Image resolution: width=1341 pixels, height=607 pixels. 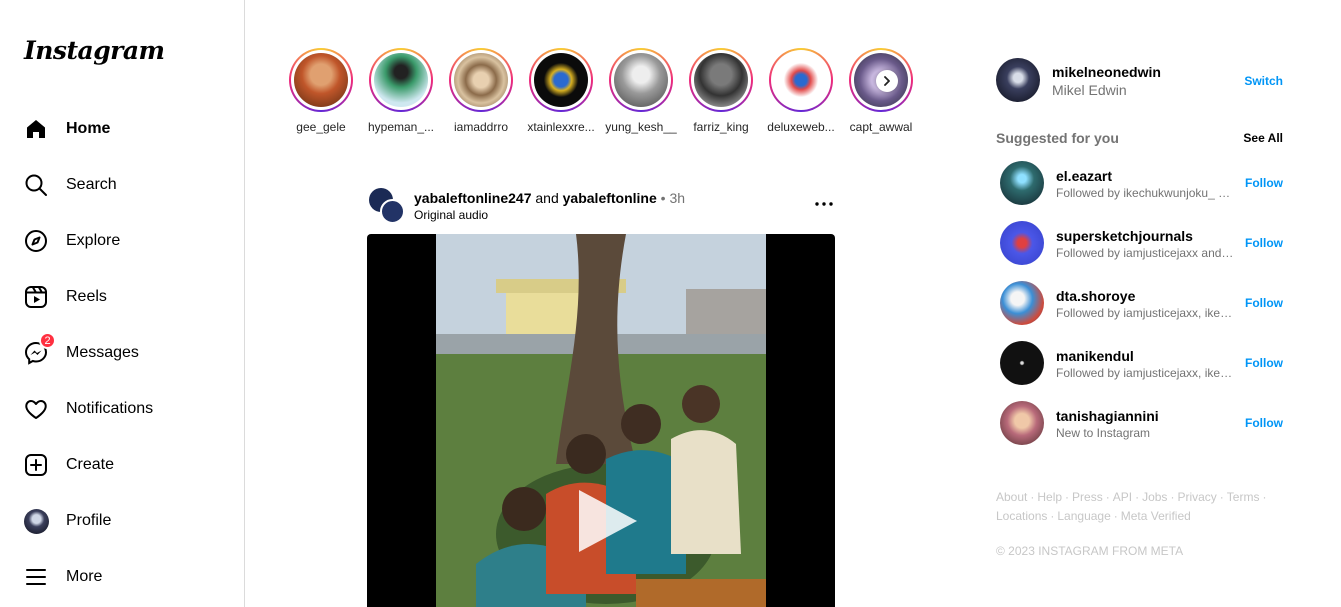 I want to click on nav-create-label: Create, so click(x=90, y=464).